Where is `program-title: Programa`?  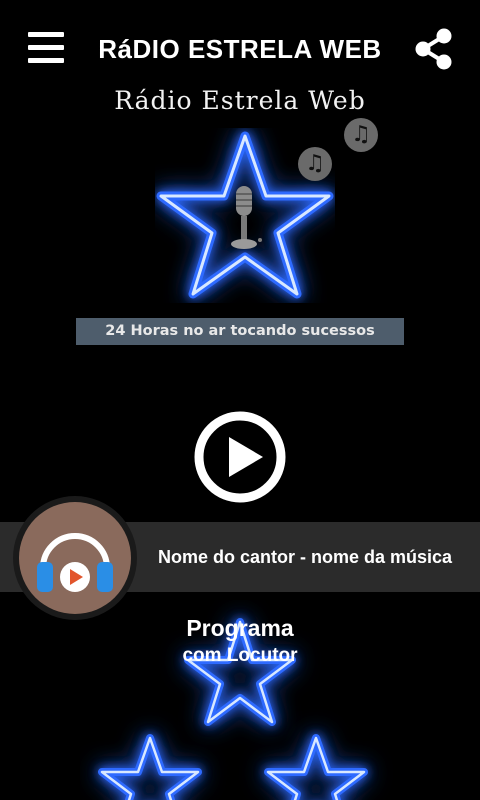 program-title: Programa is located at coordinates (240, 628).